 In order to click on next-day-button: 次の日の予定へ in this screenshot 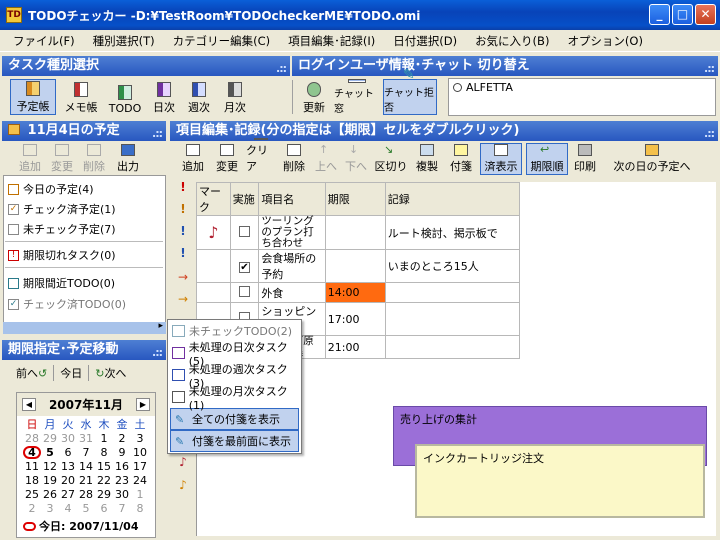, I will do `click(652, 159)`.